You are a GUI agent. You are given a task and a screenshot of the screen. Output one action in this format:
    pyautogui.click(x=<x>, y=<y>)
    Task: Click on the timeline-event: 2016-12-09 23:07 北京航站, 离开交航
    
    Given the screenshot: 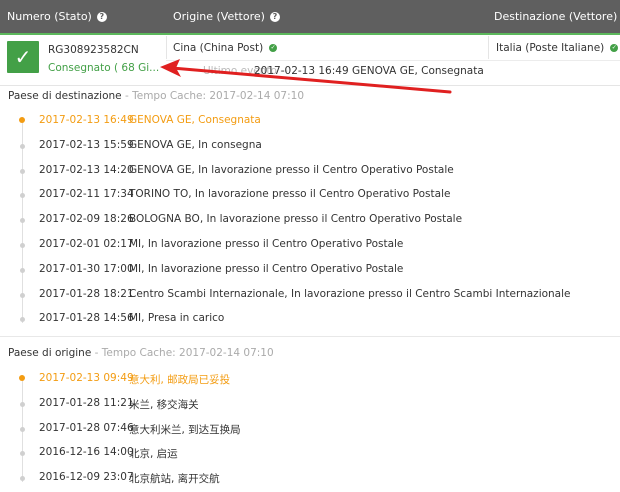 What is the action you would take?
    pyautogui.click(x=310, y=480)
    